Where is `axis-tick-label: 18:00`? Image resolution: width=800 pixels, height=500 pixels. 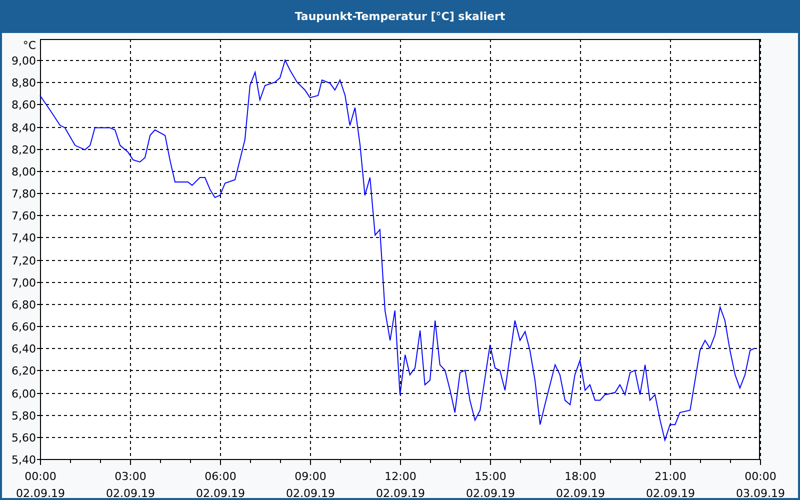 axis-tick-label: 18:00 is located at coordinates (580, 476).